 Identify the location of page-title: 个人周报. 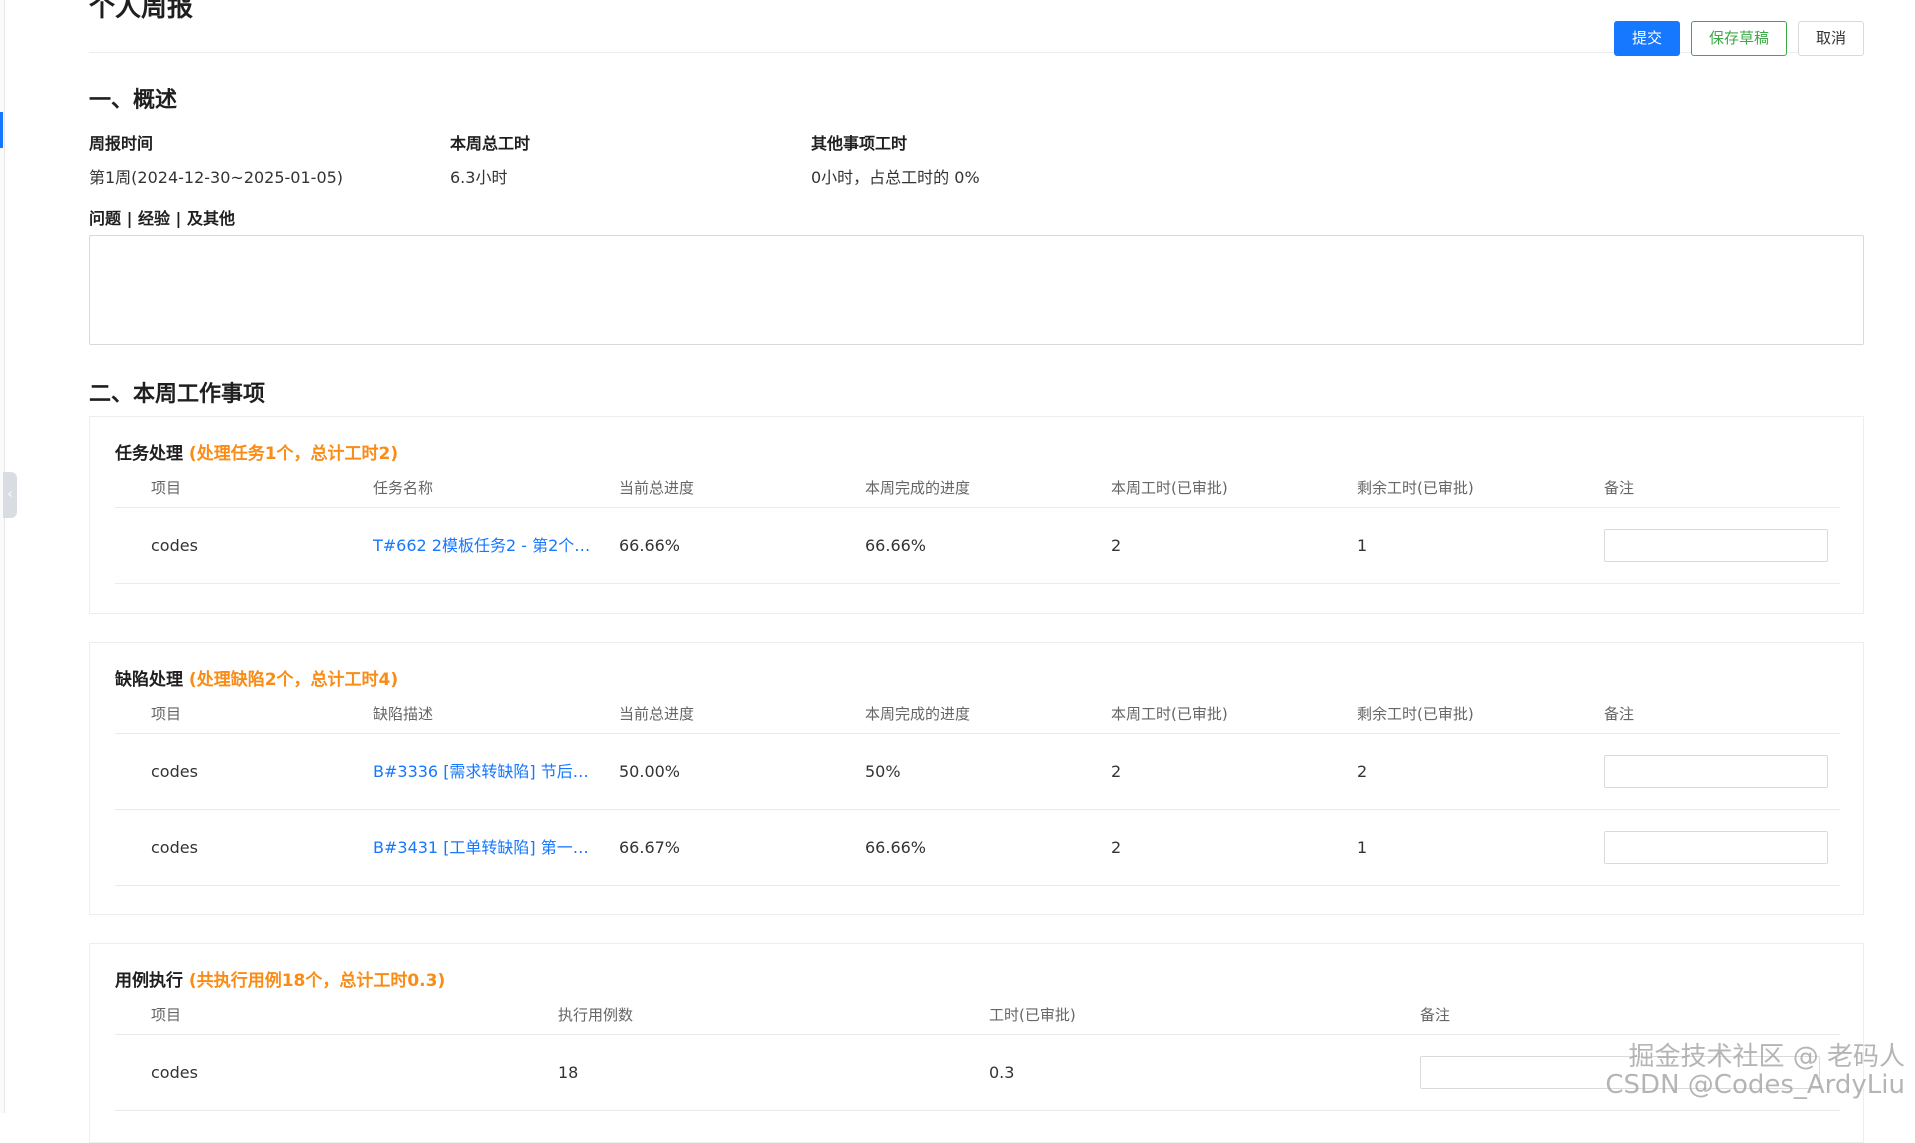
(141, 12).